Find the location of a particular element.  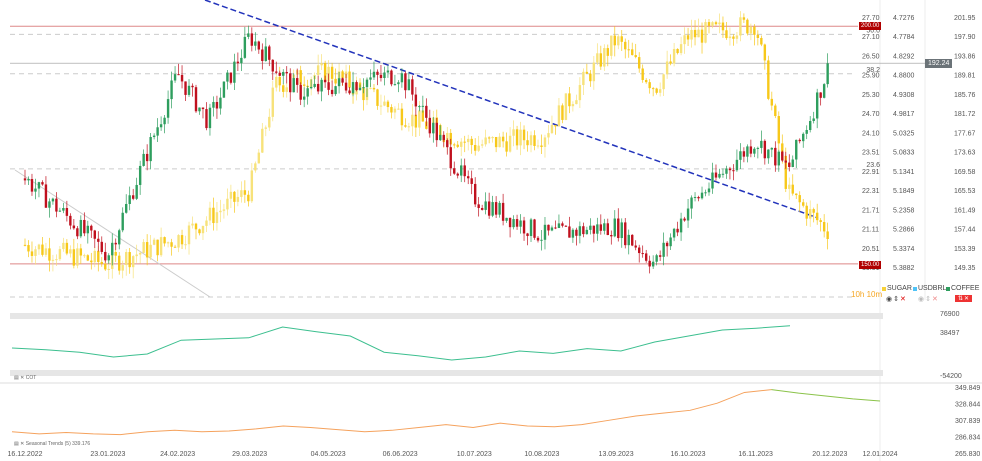

left-axis-tick: 25.30 is located at coordinates (871, 95).